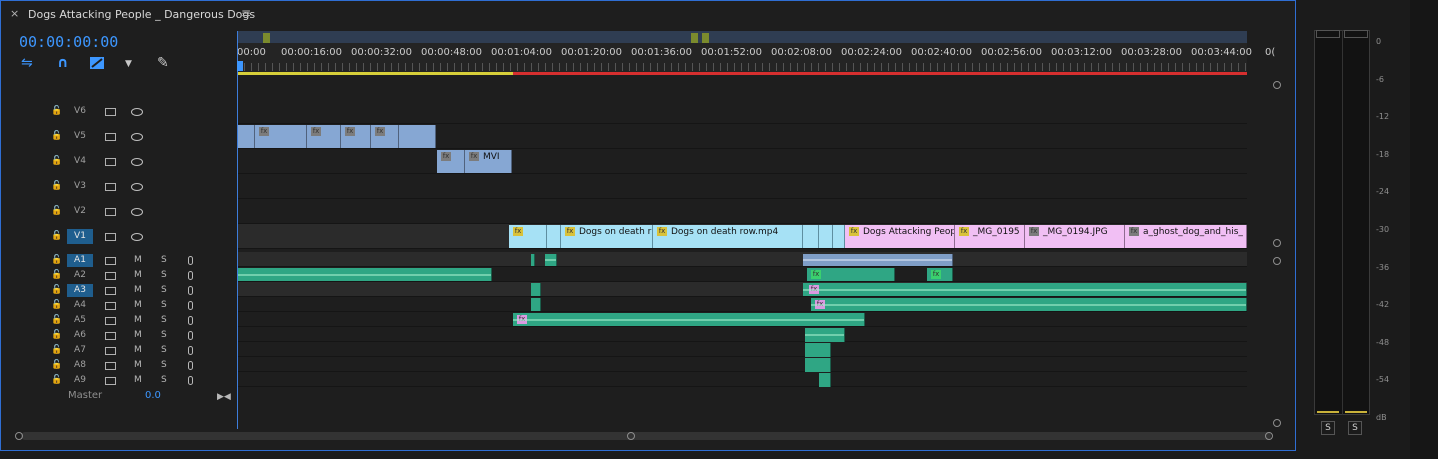 The image size is (1438, 459). What do you see at coordinates (742, 186) in the screenshot?
I see `track-lane-v3` at bounding box center [742, 186].